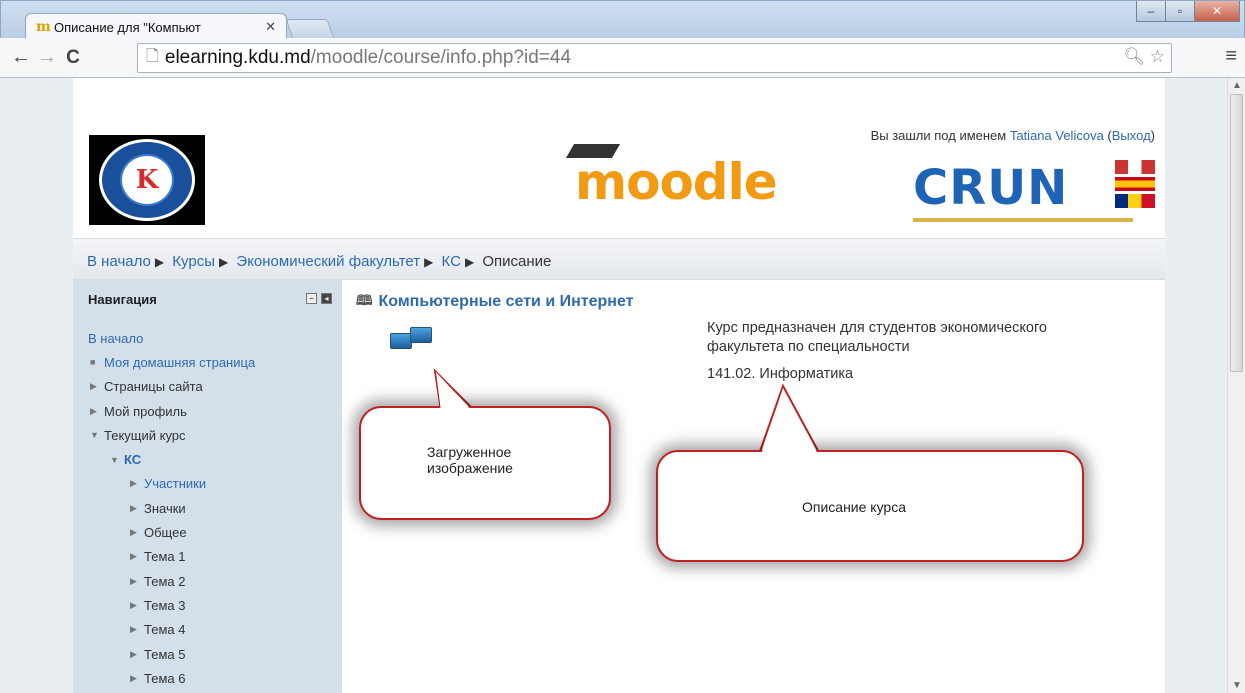 The image size is (1245, 693). What do you see at coordinates (207, 338) in the screenshot?
I see `nav-item-home: В начало` at bounding box center [207, 338].